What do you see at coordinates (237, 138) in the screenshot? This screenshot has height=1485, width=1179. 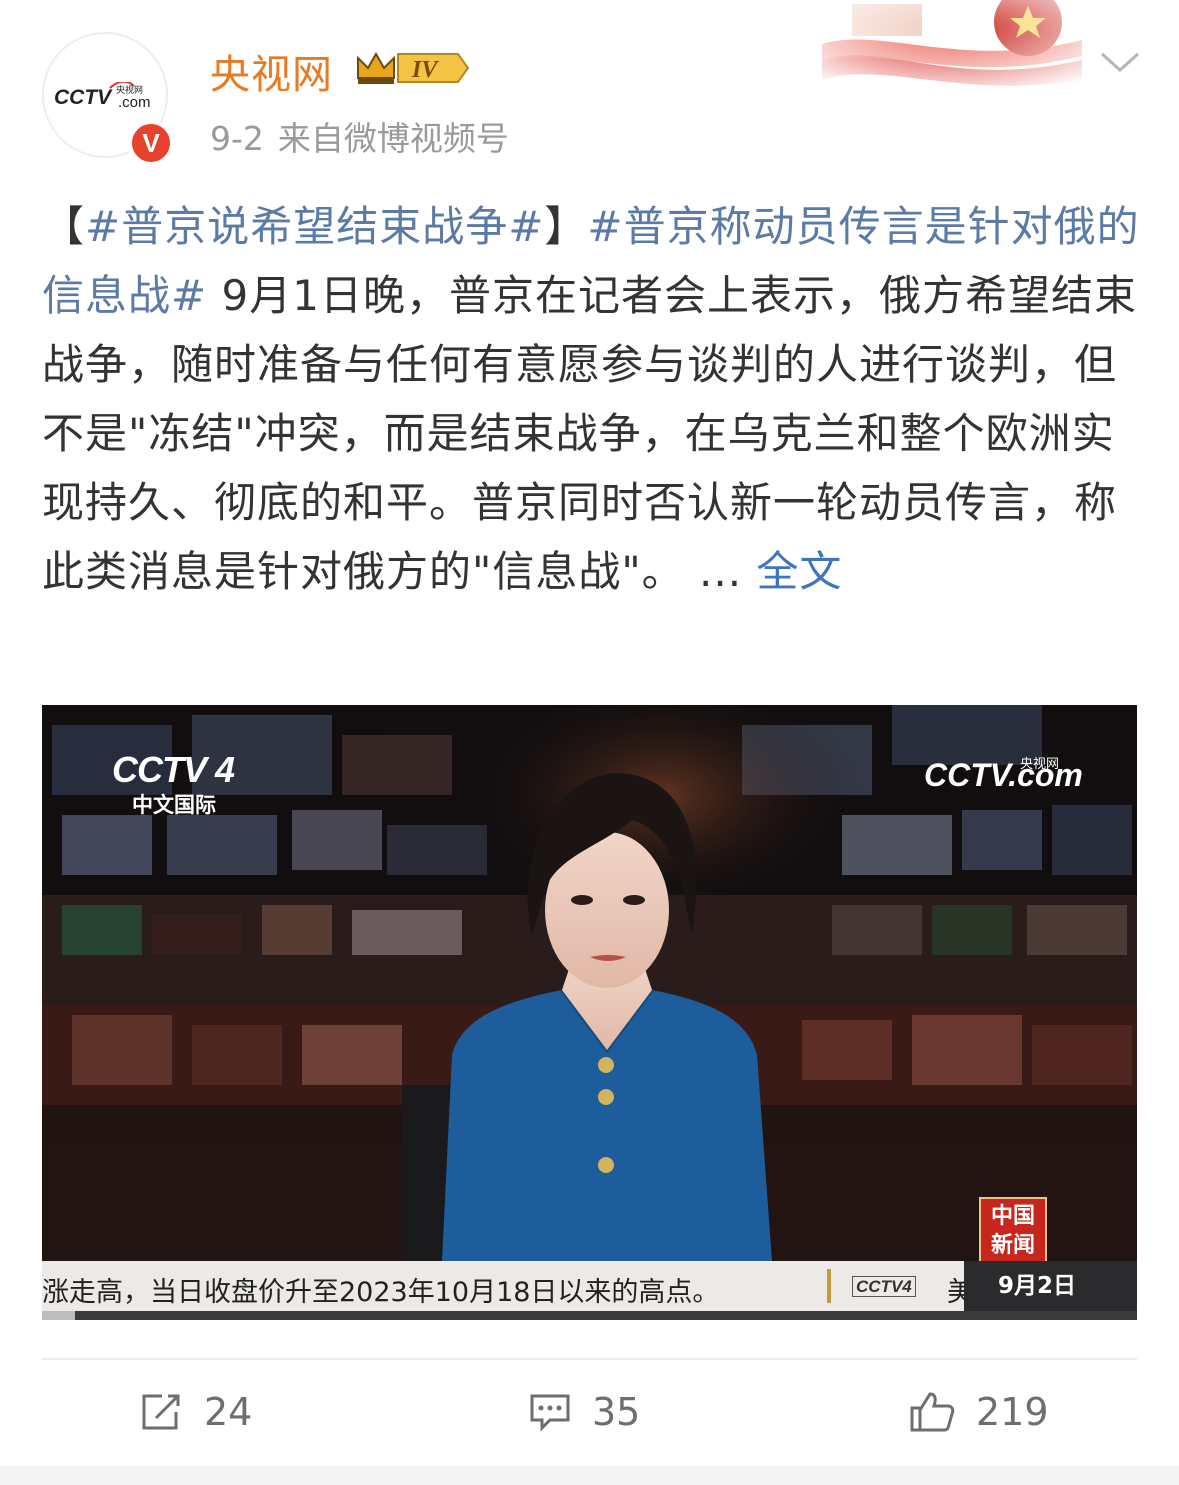 I see `post-date: 9-2` at bounding box center [237, 138].